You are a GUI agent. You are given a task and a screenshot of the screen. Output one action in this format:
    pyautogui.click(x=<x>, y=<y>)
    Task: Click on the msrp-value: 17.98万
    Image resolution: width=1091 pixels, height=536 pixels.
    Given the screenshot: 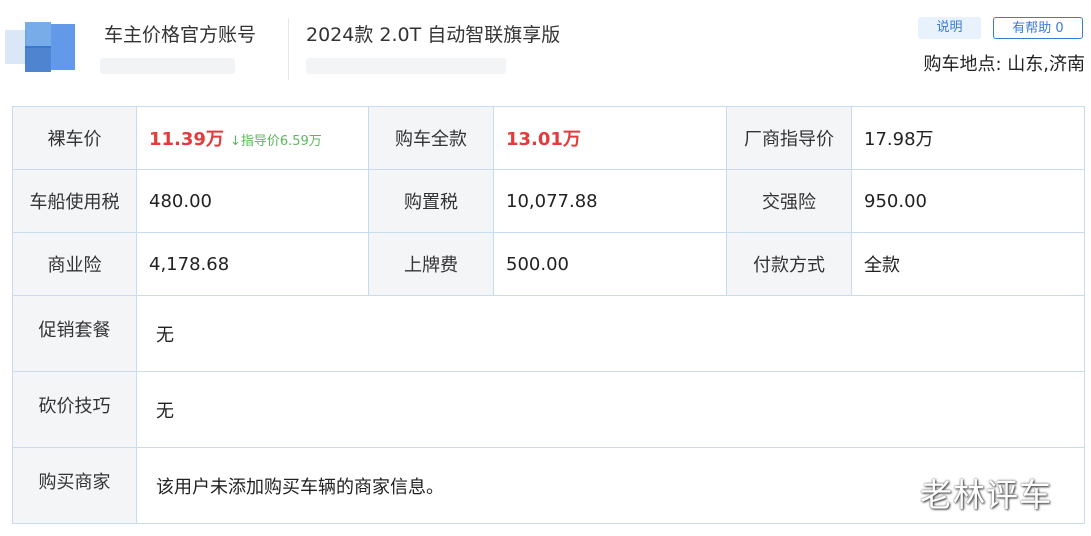 What is the action you would take?
    pyautogui.click(x=968, y=138)
    